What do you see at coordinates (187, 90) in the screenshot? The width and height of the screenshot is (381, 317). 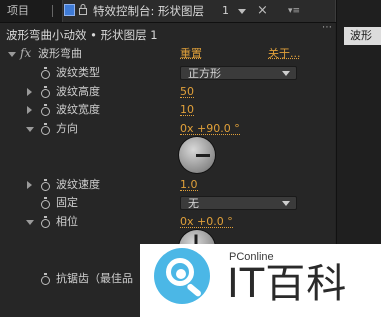 I see `wave-height-value: 50` at bounding box center [187, 90].